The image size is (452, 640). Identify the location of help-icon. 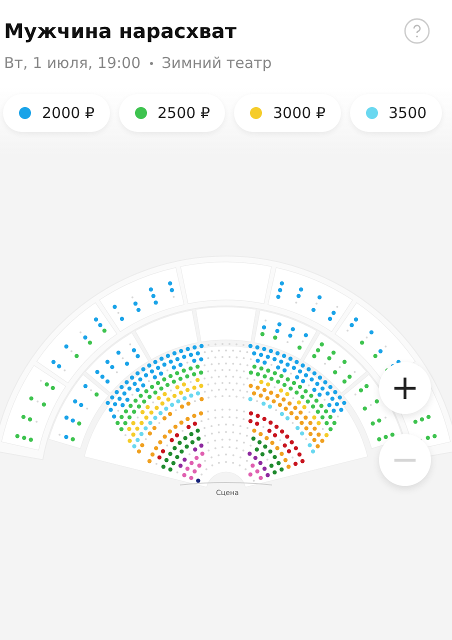
(417, 31).